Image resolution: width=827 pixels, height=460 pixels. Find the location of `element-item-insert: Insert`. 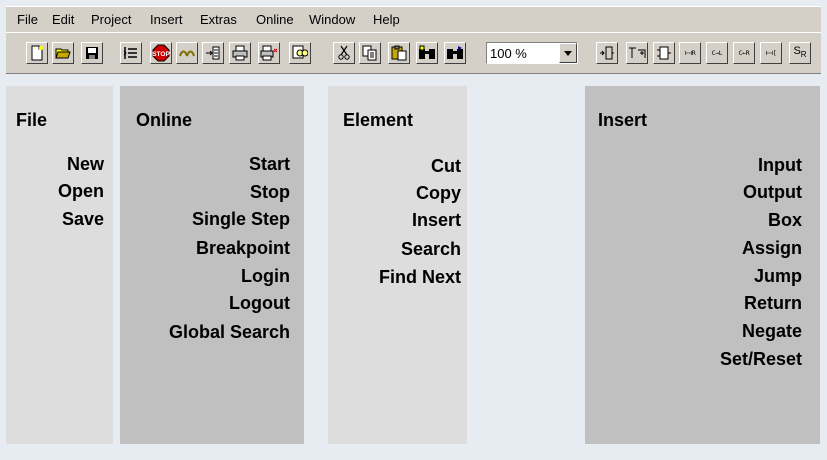

element-item-insert: Insert is located at coordinates (436, 220).